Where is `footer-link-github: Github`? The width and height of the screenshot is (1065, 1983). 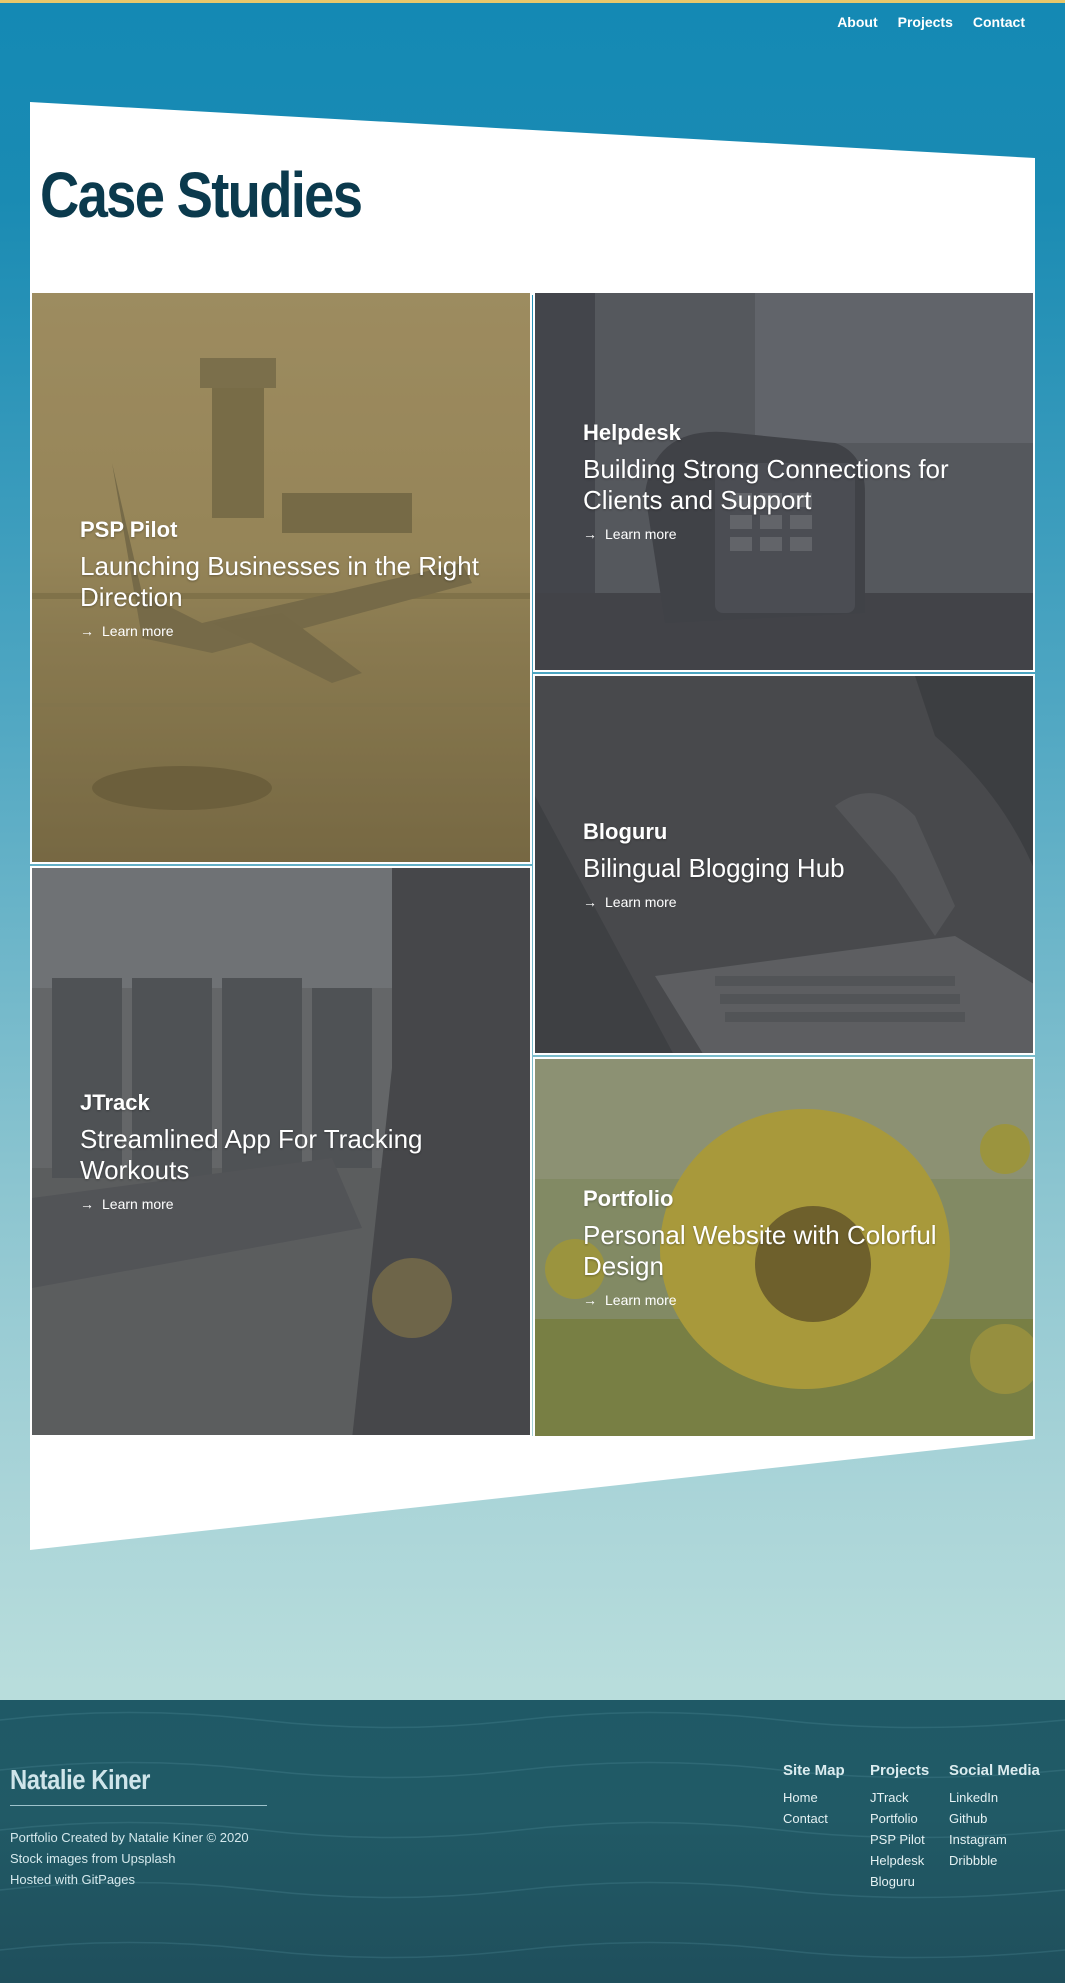 footer-link-github: Github is located at coordinates (994, 1818).